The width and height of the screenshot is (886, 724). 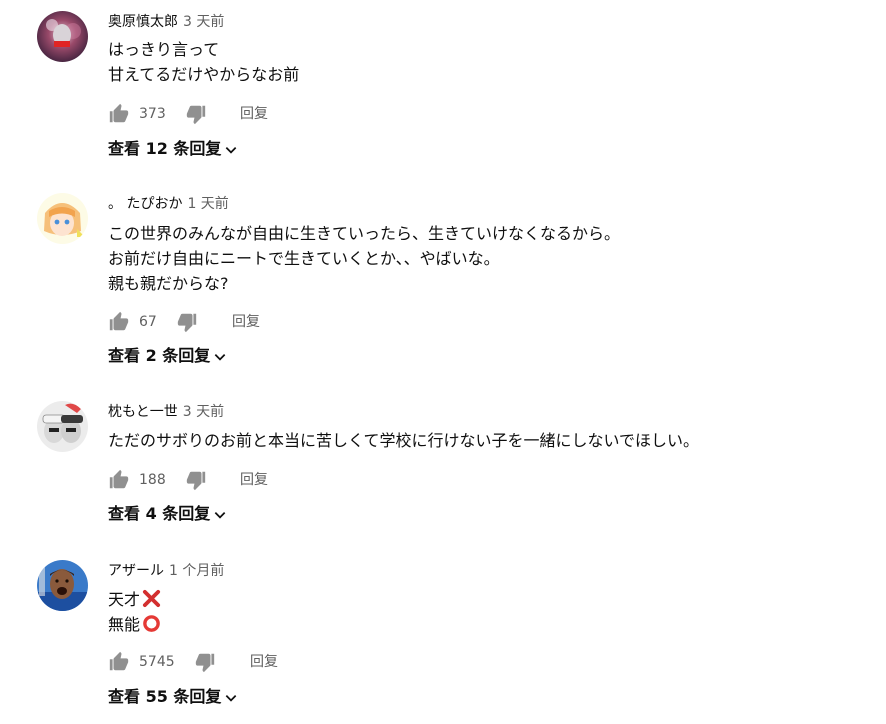 I want to click on author-name: アザール, so click(x=136, y=571).